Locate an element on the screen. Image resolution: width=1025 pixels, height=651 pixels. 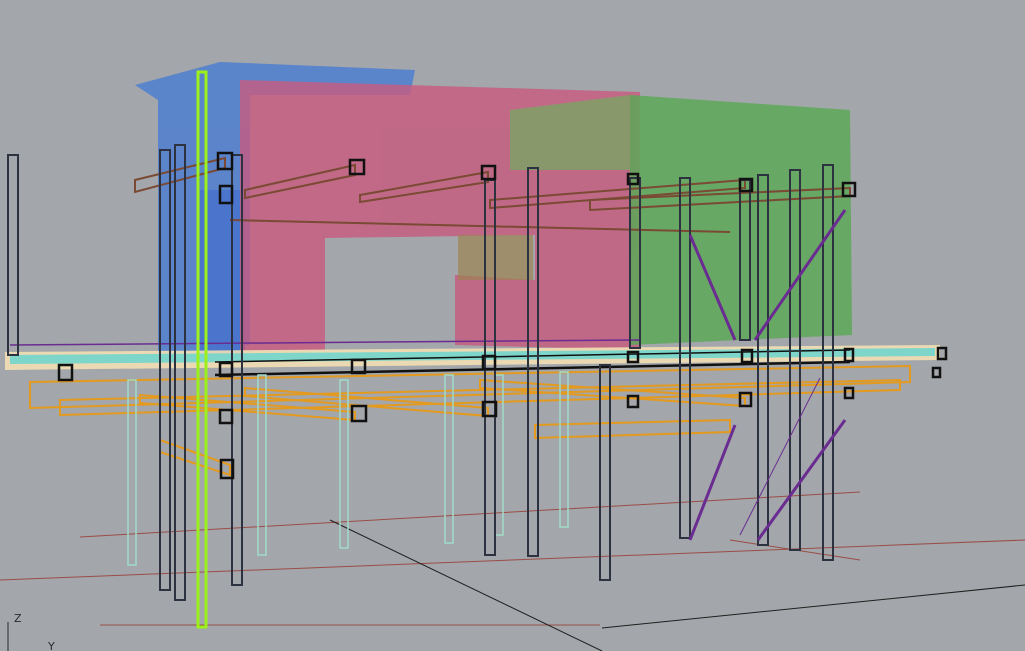
axis-label-z: Z is located at coordinates (18, 618).